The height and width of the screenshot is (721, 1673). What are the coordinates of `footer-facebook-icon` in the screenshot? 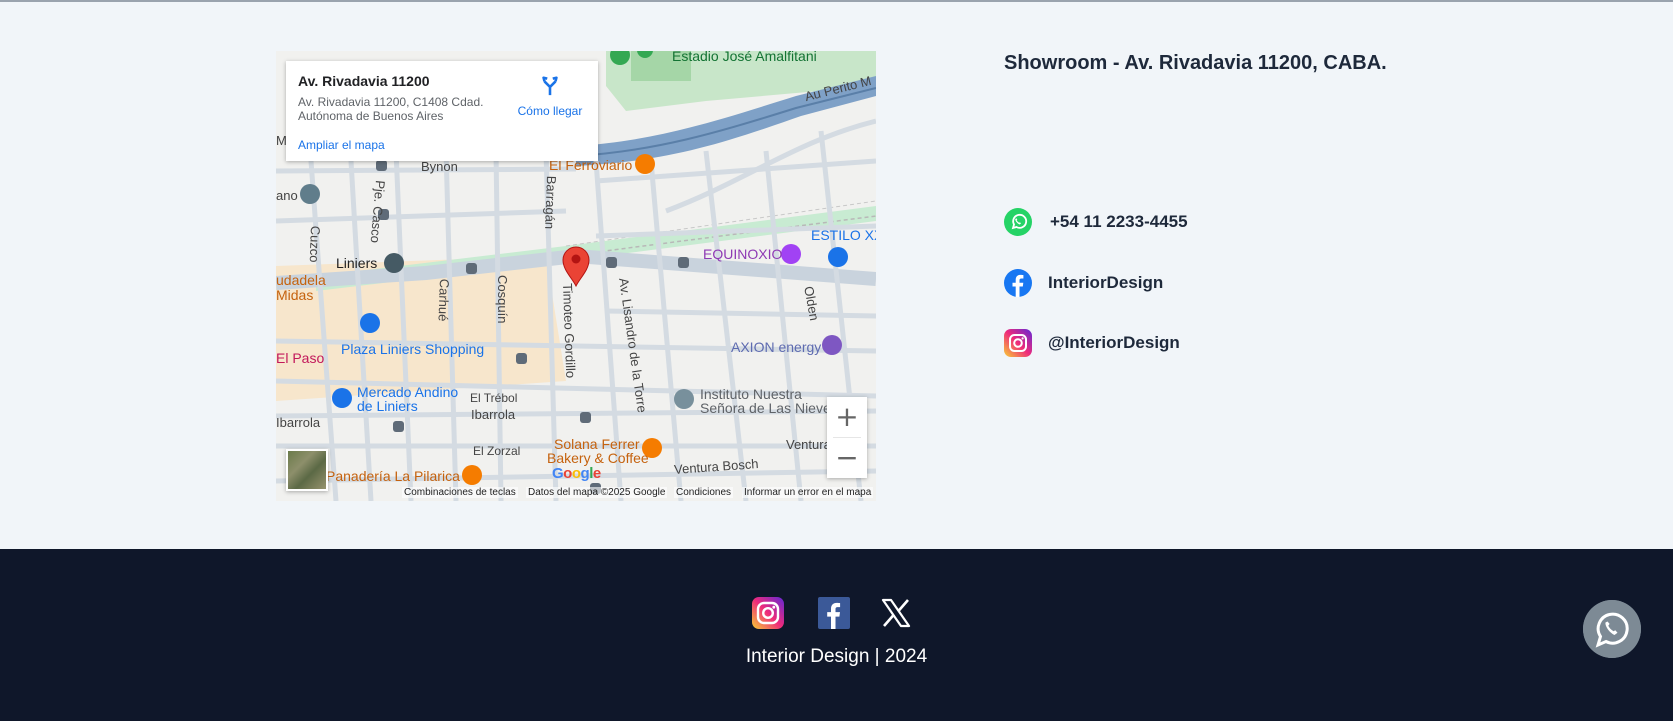 It's located at (834, 613).